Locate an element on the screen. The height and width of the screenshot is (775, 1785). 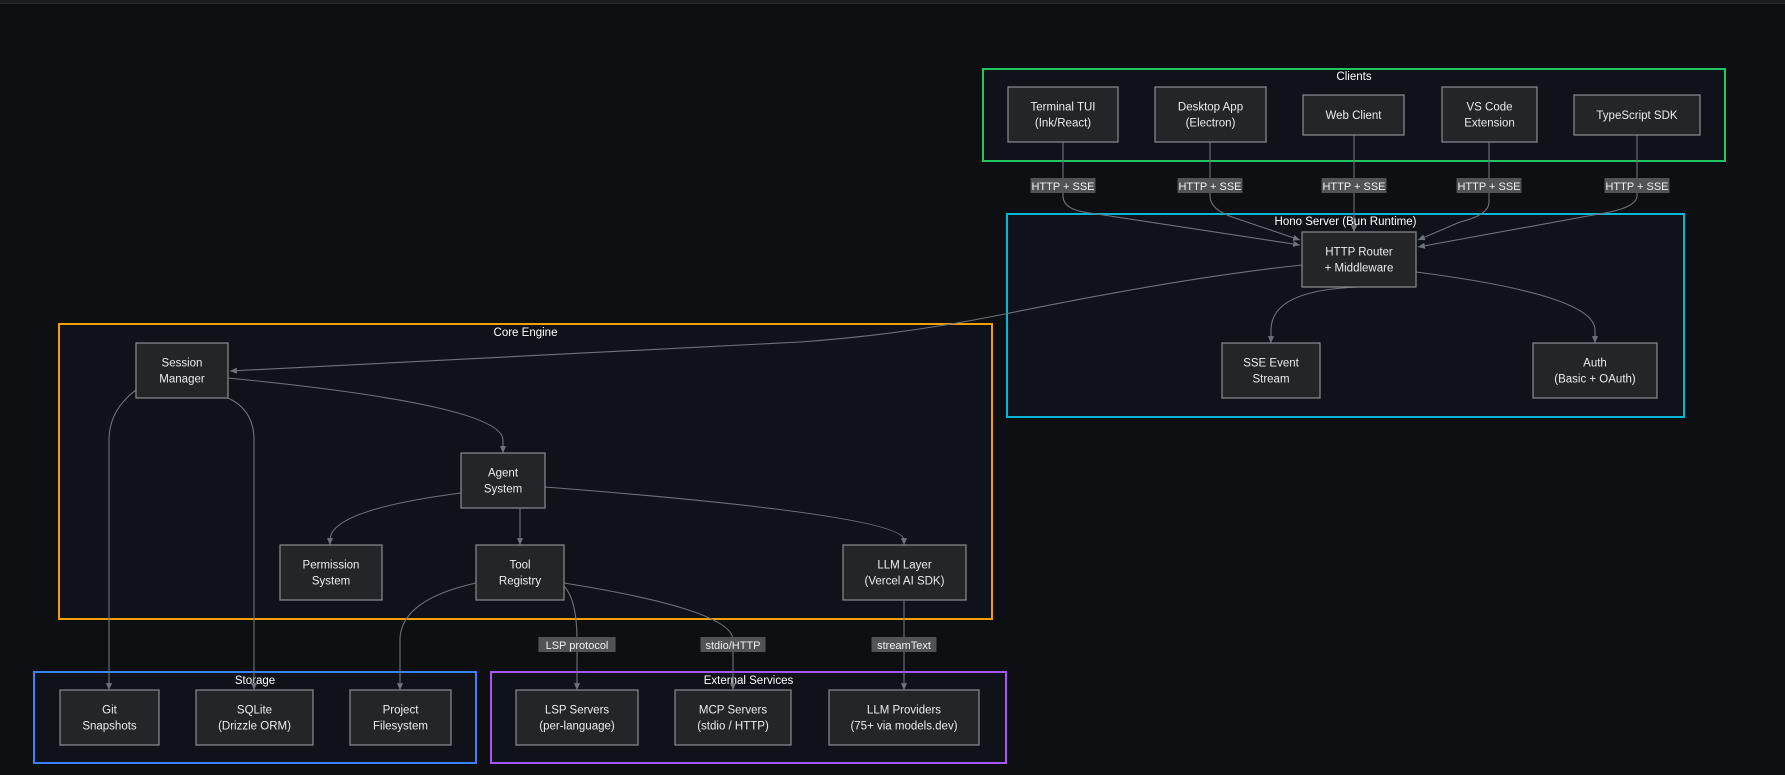
node-sqlite-label-1: SQLite is located at coordinates (254, 711).